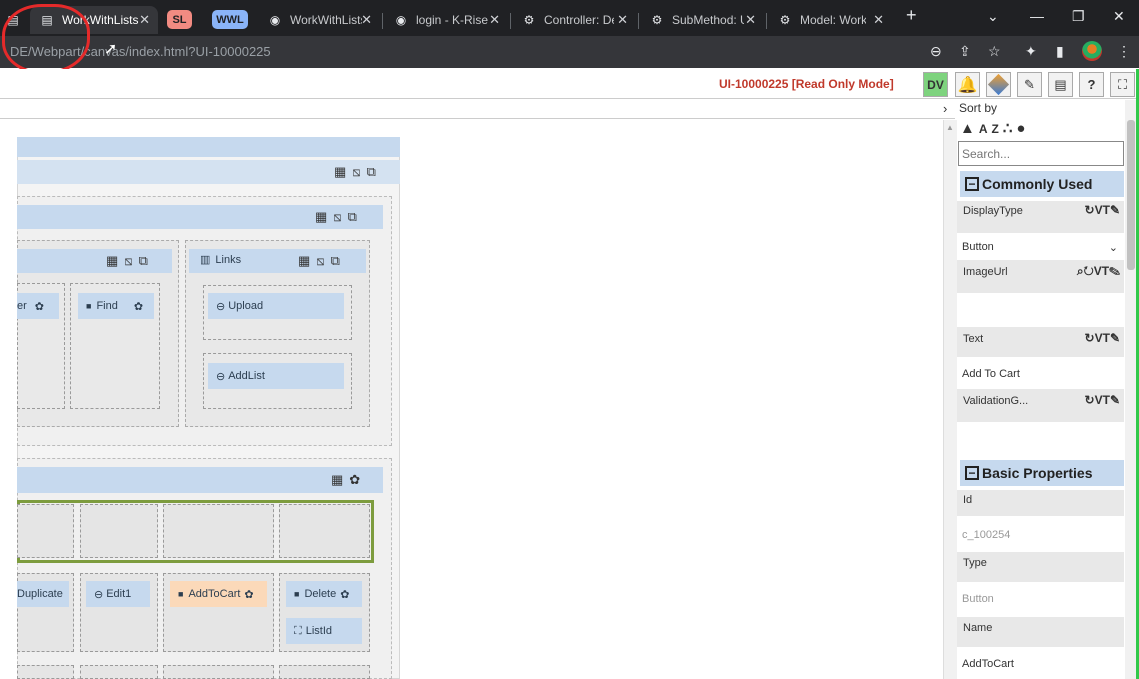  What do you see at coordinates (972, 473) in the screenshot?
I see `collapse-icon: −` at bounding box center [972, 473].